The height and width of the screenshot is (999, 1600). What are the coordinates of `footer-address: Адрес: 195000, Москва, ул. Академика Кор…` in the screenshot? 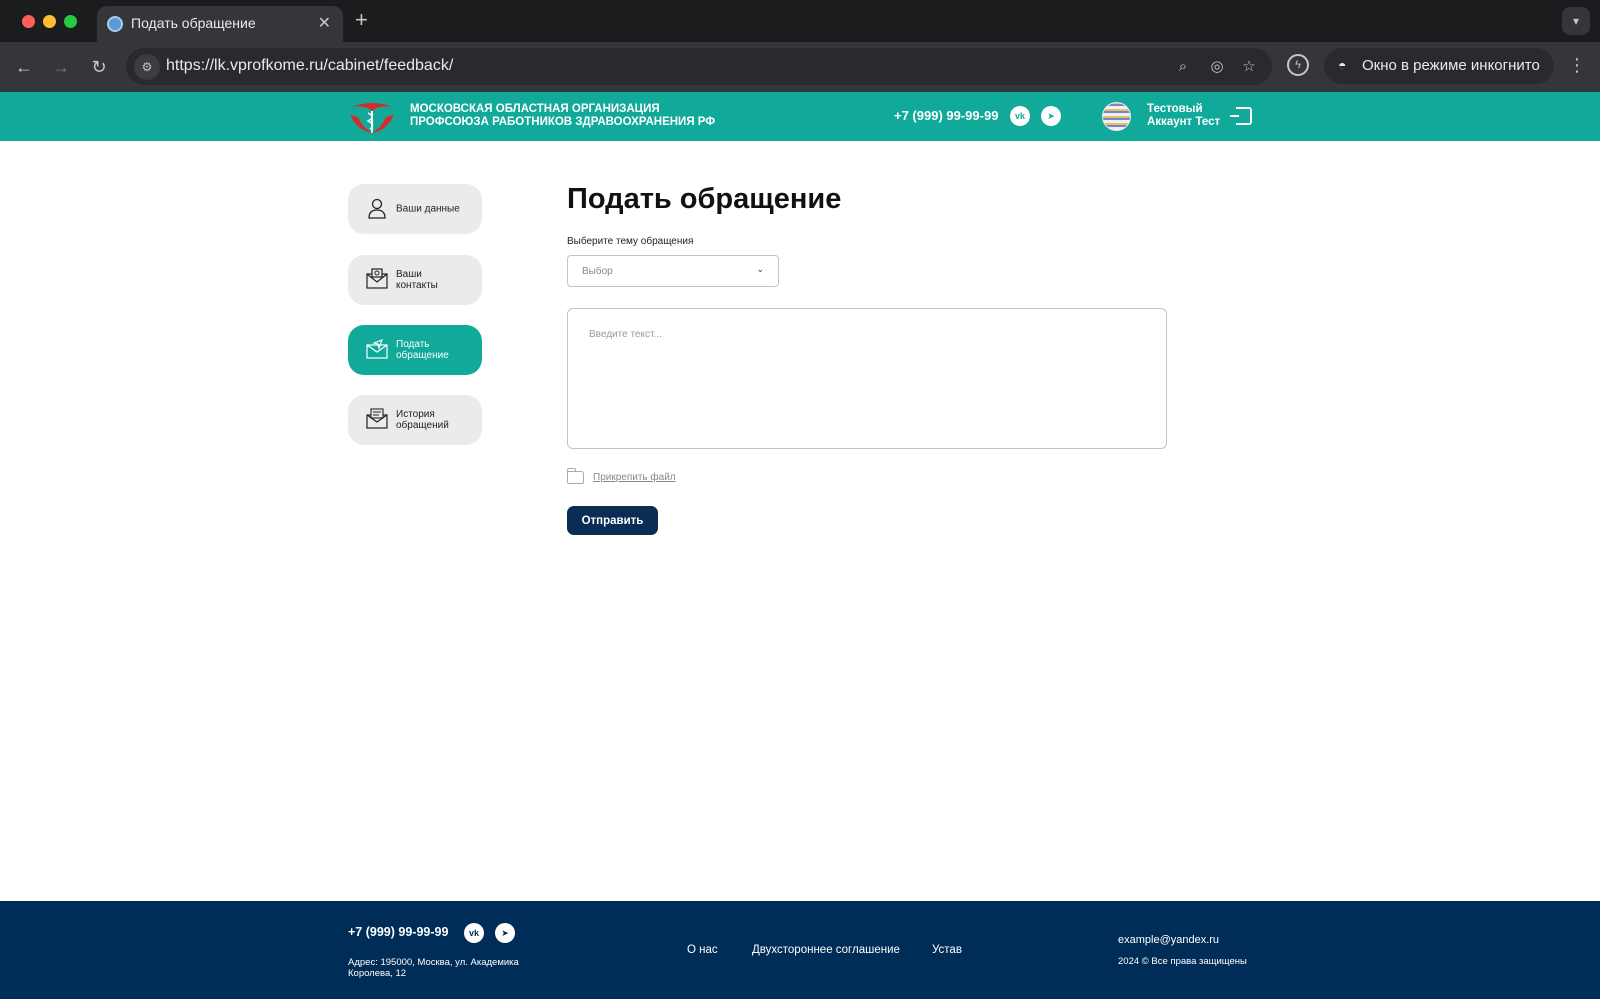 It's located at (433, 968).